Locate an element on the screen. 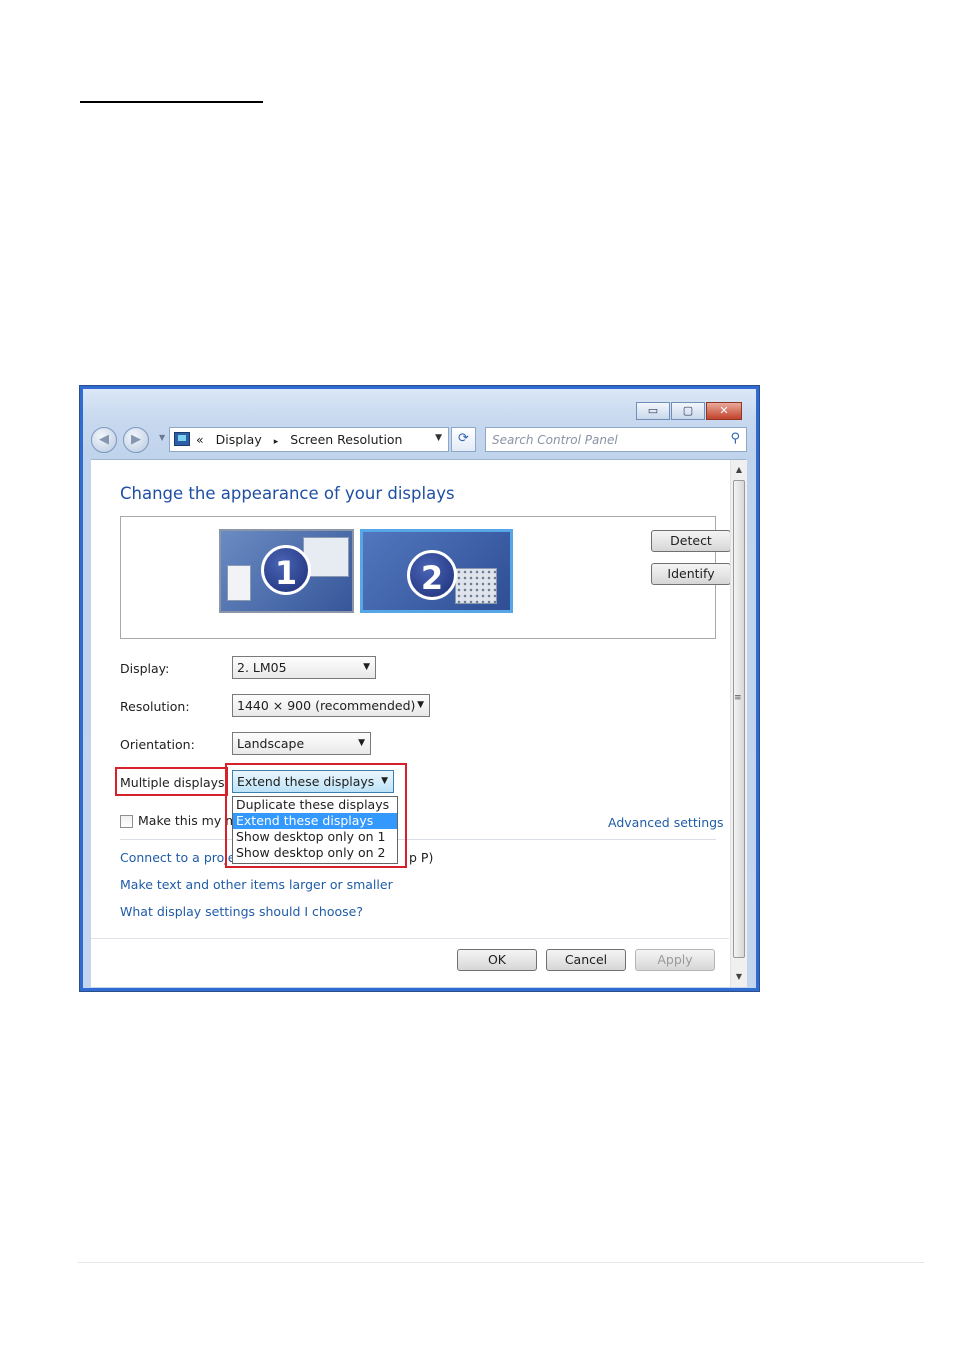 The width and height of the screenshot is (954, 1350). monitor-2: 2 is located at coordinates (436, 571).